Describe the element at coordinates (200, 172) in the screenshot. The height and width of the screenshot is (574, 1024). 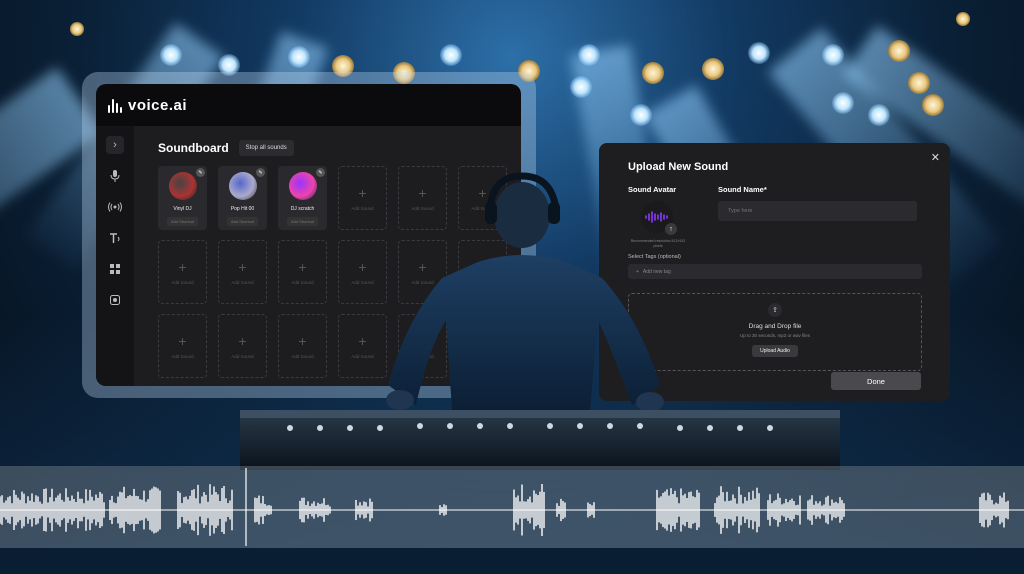
I see `edit-icon: ✎` at that location.